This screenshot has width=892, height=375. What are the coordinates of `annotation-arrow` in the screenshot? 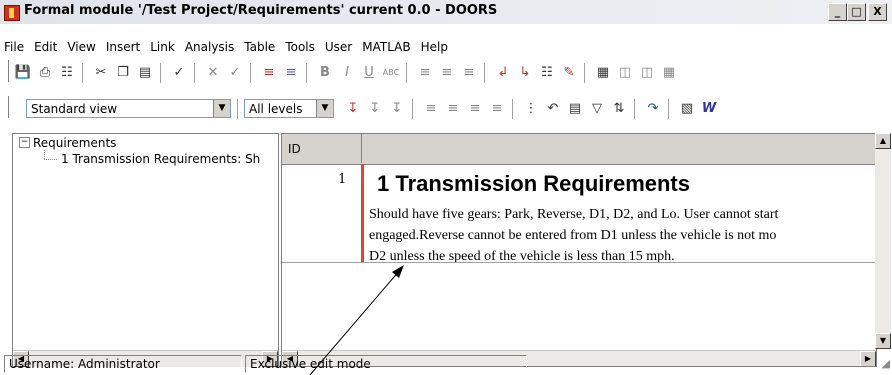 It's located at (356, 320).